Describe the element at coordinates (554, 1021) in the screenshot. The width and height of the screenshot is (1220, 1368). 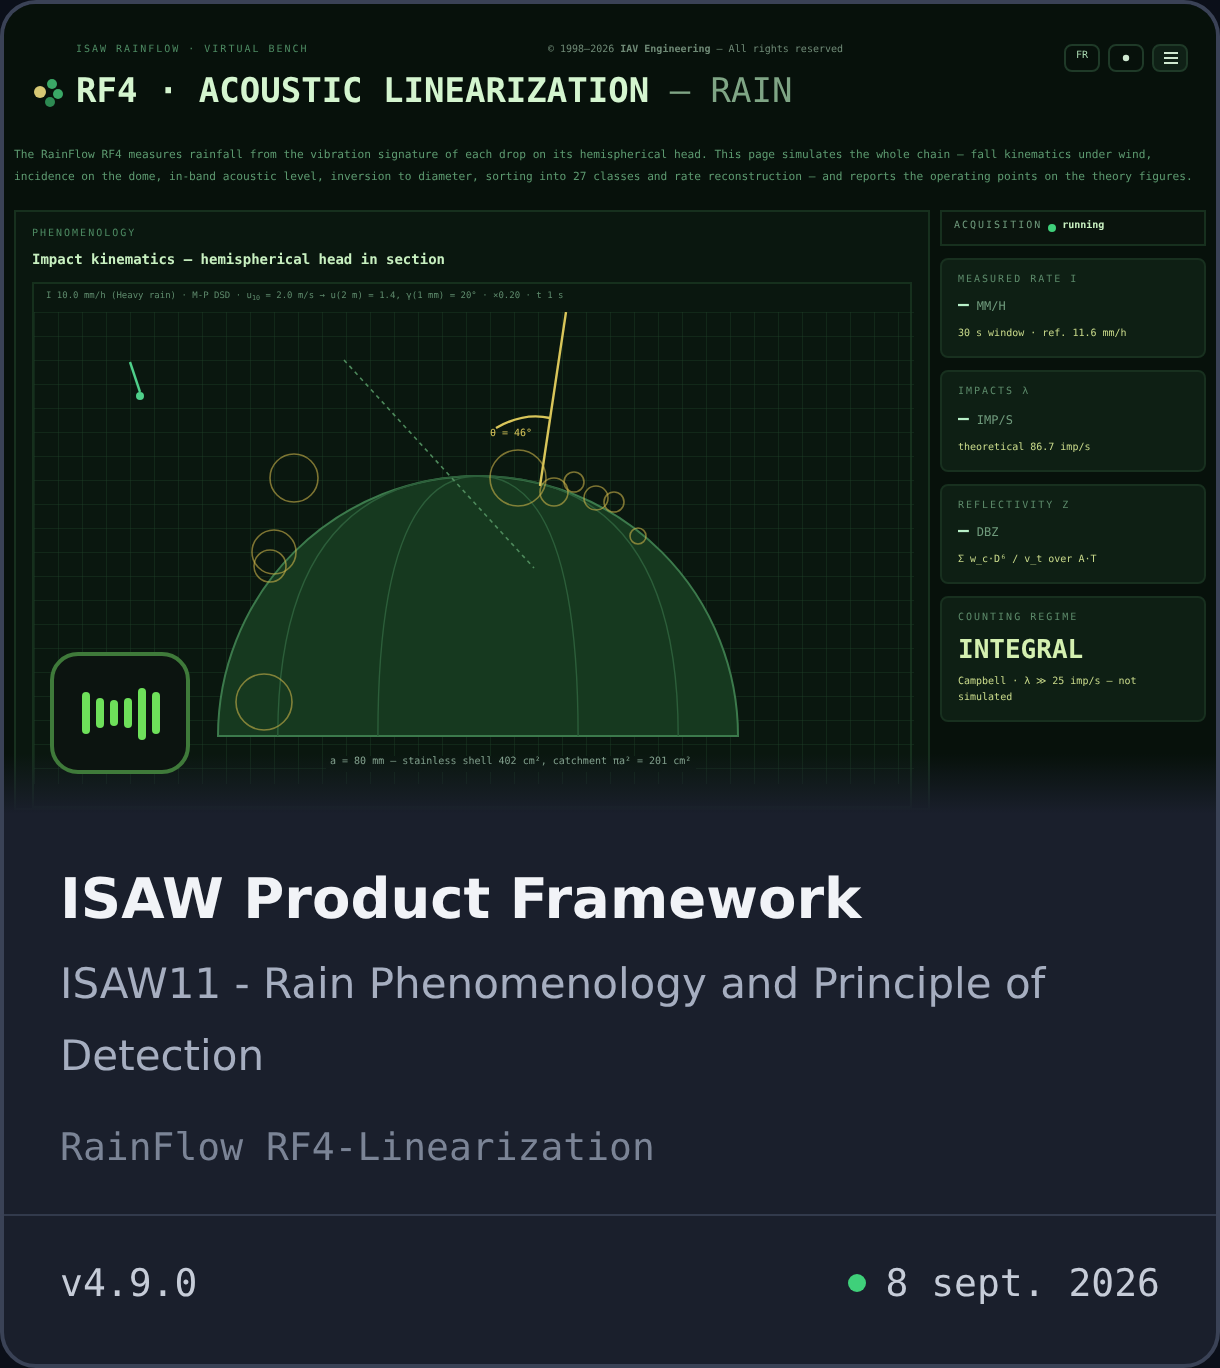
I see `card-subtitle: ISAW11 - Rain Phenomenology and Principle of Detection` at that location.